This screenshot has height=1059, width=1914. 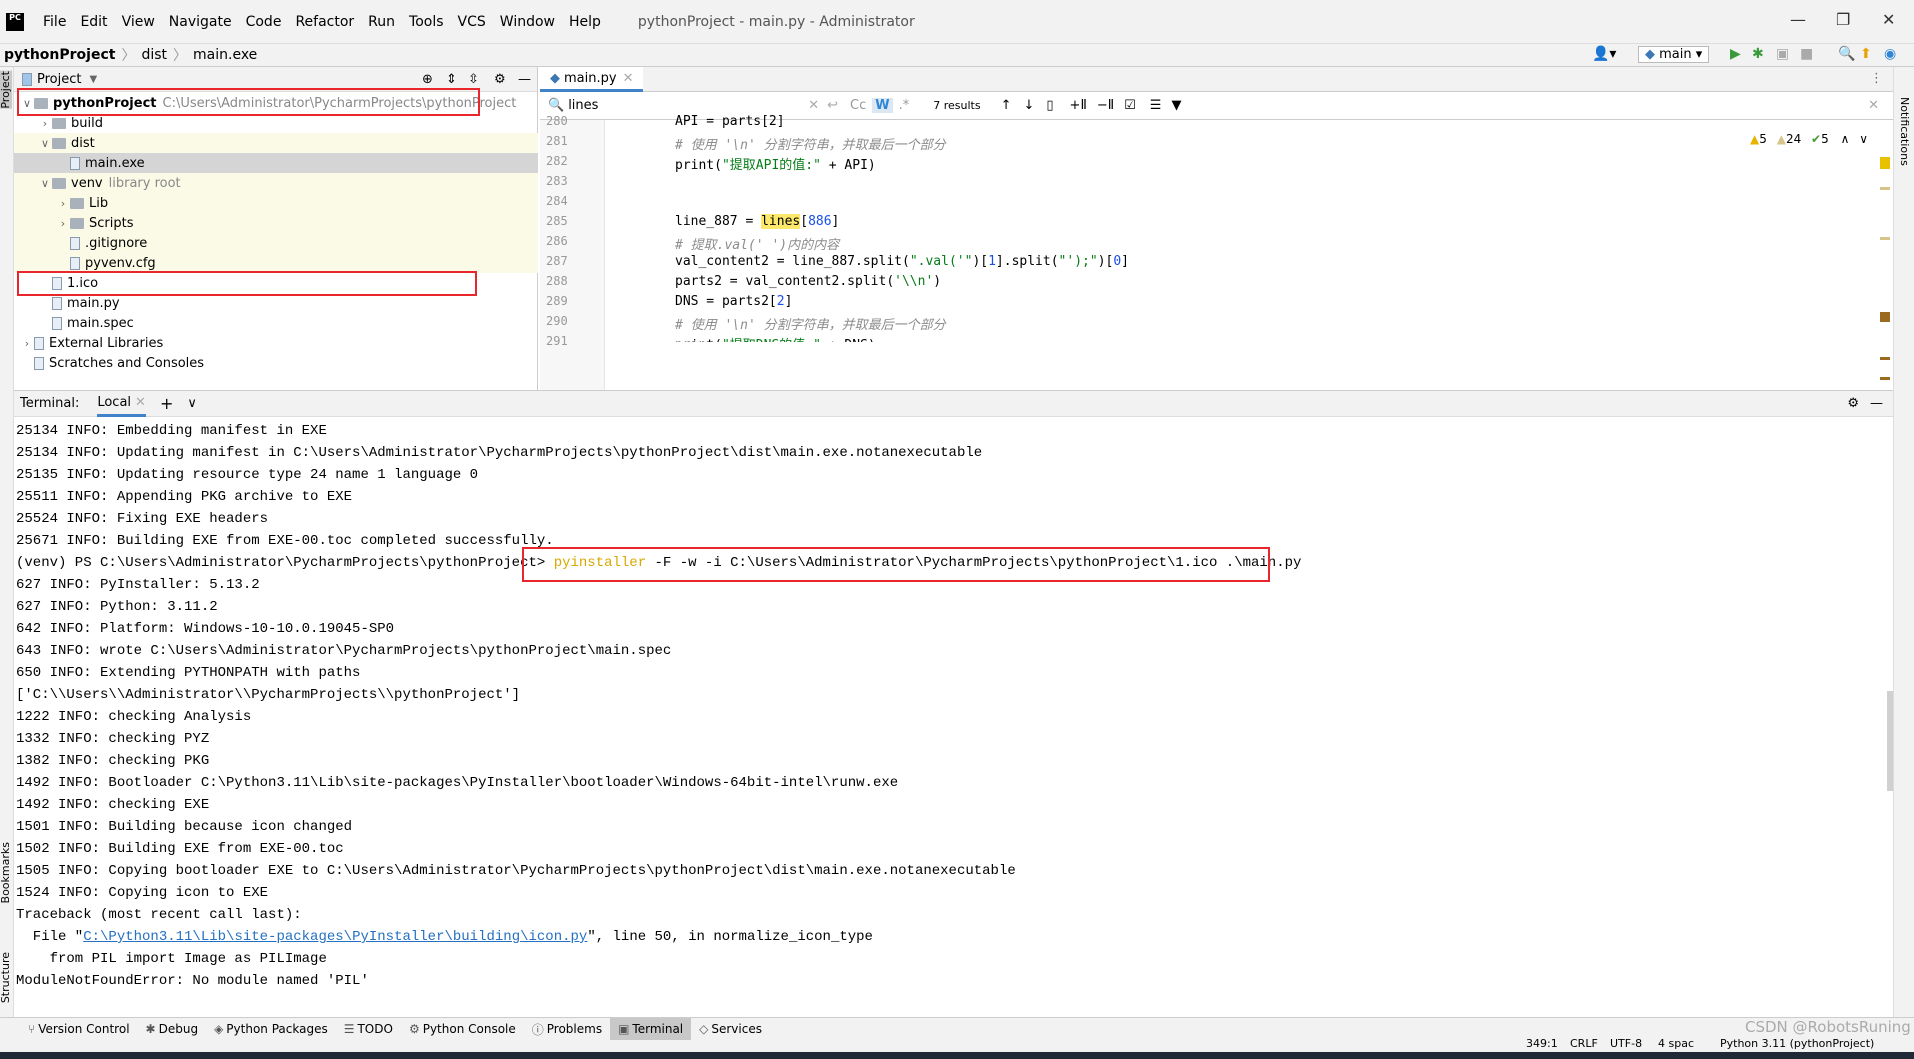 I want to click on breadcrumb-dist: dist, so click(x=154, y=55).